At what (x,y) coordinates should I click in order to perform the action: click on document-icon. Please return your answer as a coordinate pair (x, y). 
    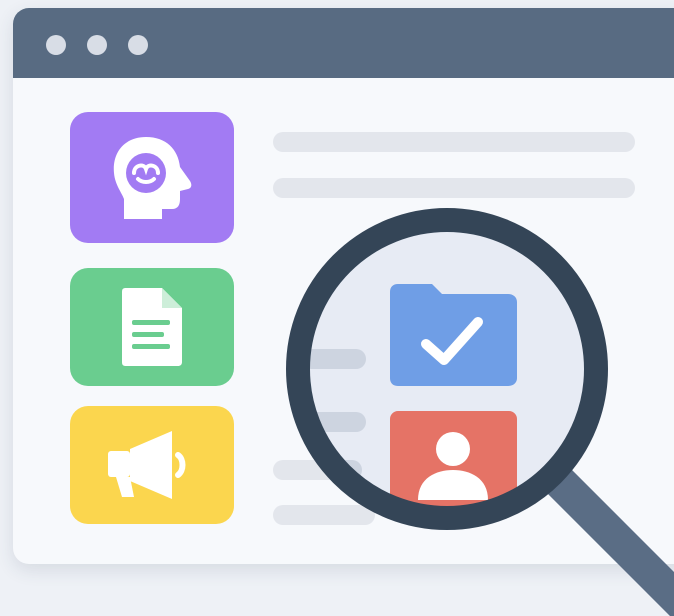
    Looking at the image, I should click on (152, 327).